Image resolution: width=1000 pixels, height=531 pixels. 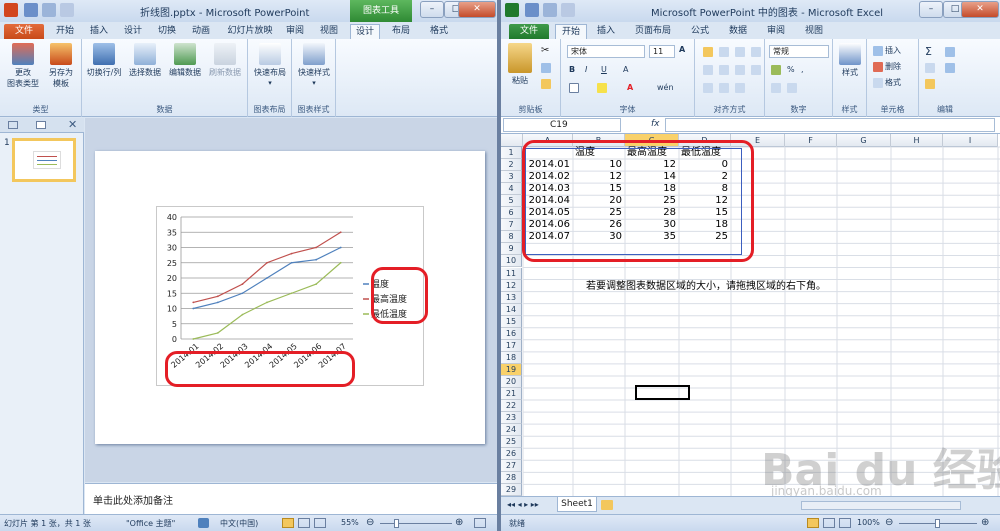 I want to click on spellcheck-icon, so click(x=203, y=523).